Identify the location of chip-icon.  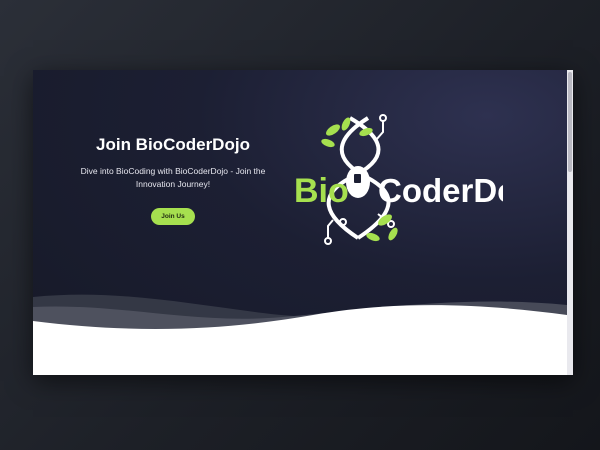
(357, 178).